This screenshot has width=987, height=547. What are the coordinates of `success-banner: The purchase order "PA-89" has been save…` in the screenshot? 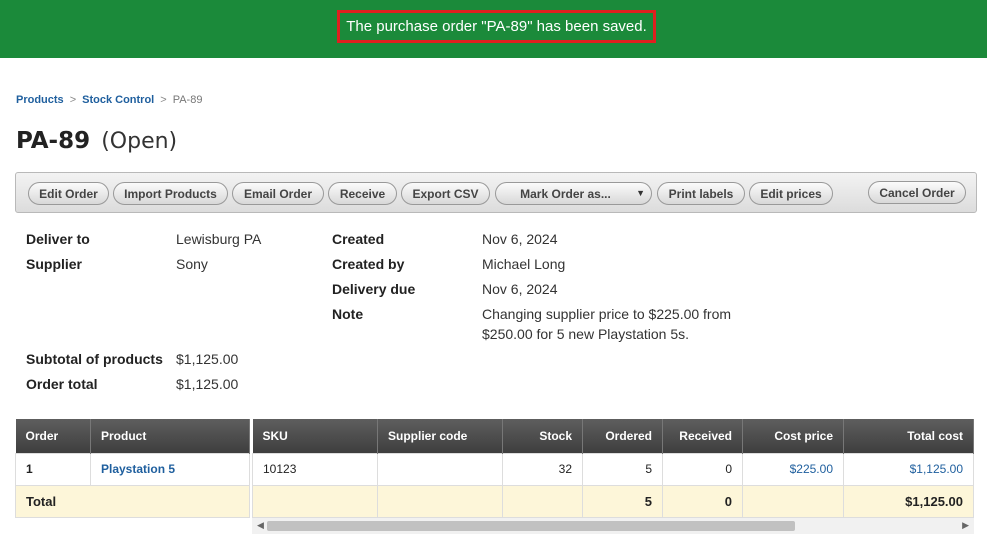 It's located at (493, 29).